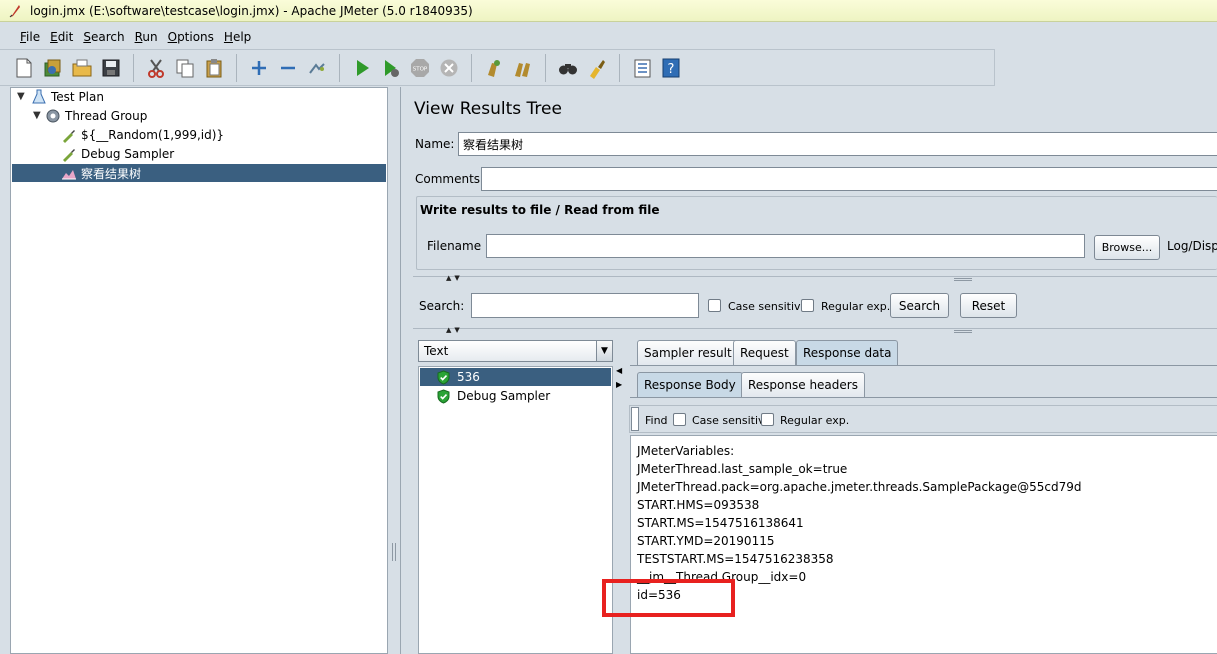  What do you see at coordinates (77, 97) in the screenshot?
I see `tree-item-label: Test Plan` at bounding box center [77, 97].